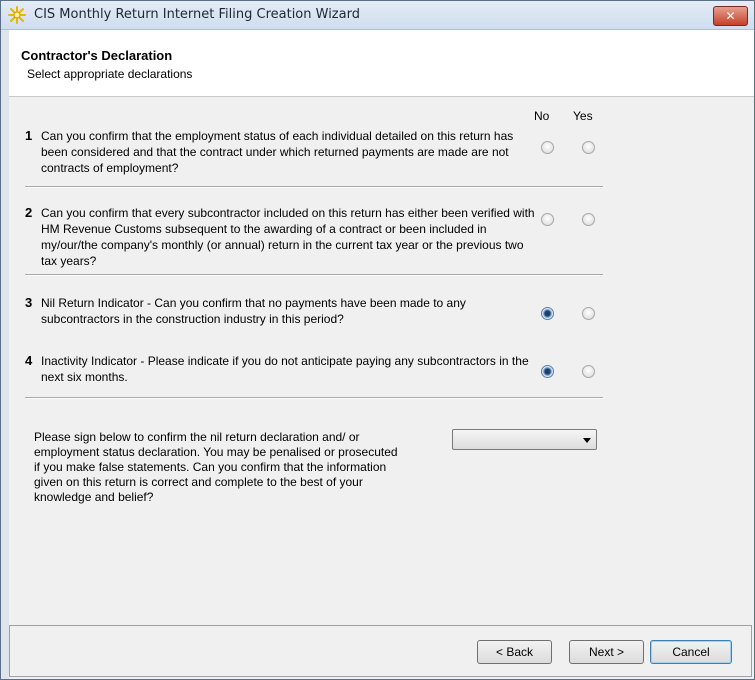 Image resolution: width=755 pixels, height=680 pixels. Describe the element at coordinates (588, 371) in the screenshot. I see `question-4-yes-radio` at that location.